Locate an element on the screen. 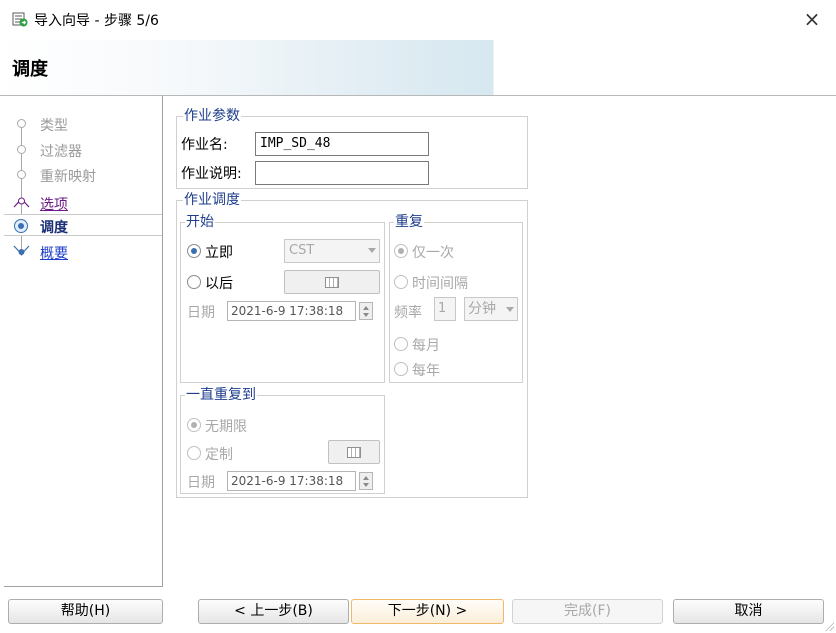 Image resolution: width=836 pixels, height=633 pixels. page-header: 调度 is located at coordinates (418, 67).